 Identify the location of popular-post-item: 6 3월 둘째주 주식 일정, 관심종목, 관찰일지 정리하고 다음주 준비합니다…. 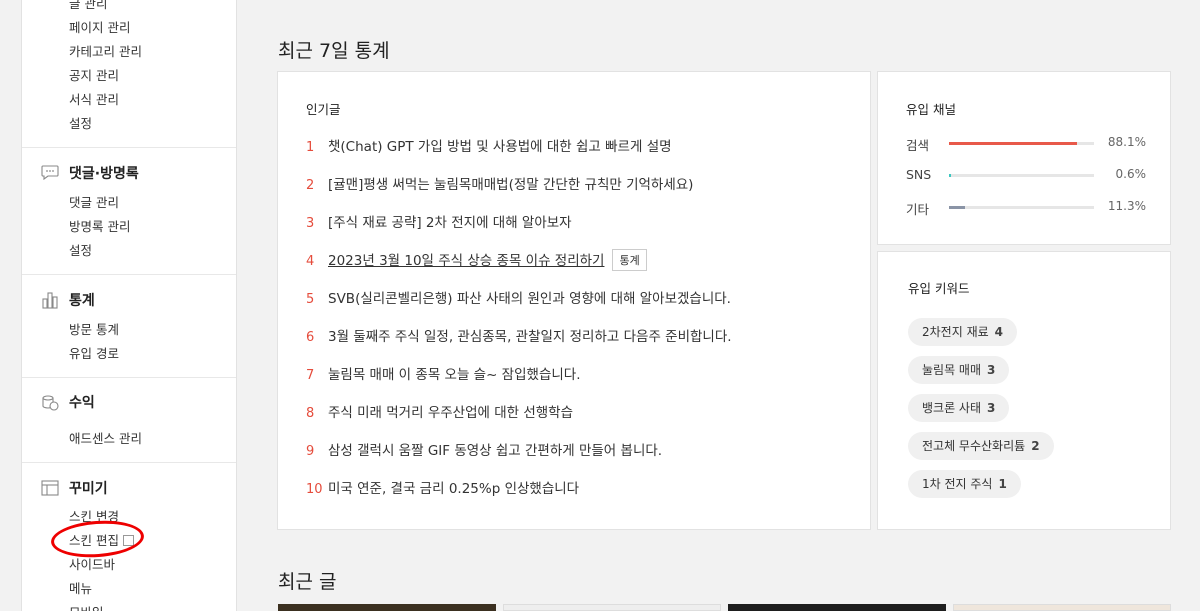
(519, 335).